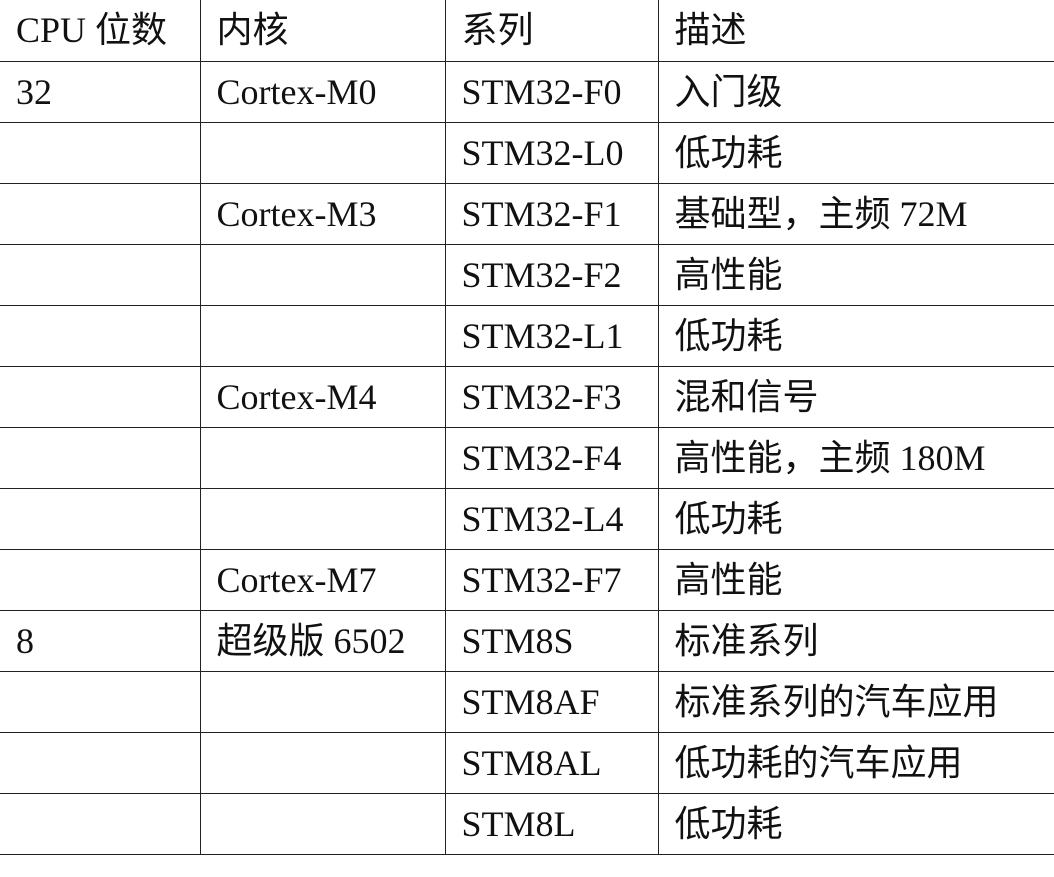  What do you see at coordinates (551, 579) in the screenshot?
I see `cell-series: STM32-F7` at bounding box center [551, 579].